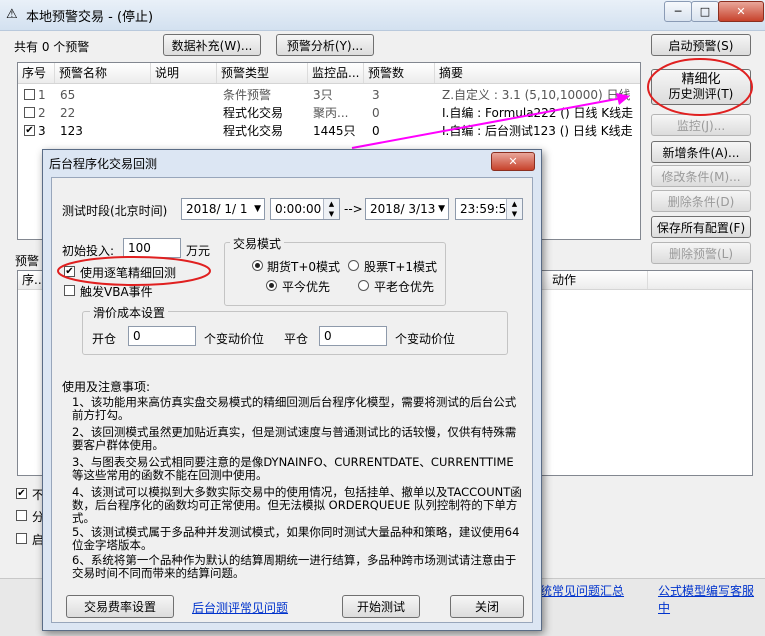 The image size is (765, 636). What do you see at coordinates (271, 285) in the screenshot?
I see `close-today-radio` at bounding box center [271, 285].